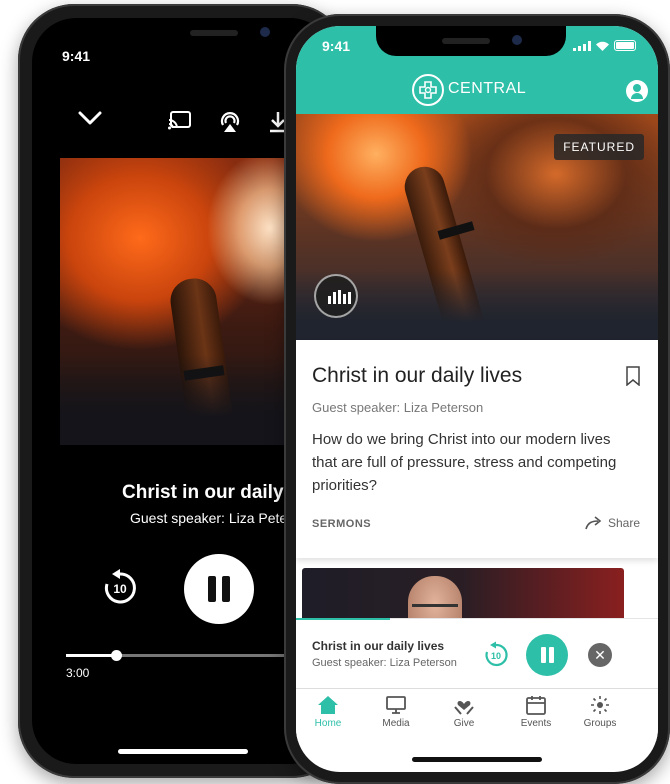 The image size is (670, 784). I want to click on signal-icon, so click(582, 45).